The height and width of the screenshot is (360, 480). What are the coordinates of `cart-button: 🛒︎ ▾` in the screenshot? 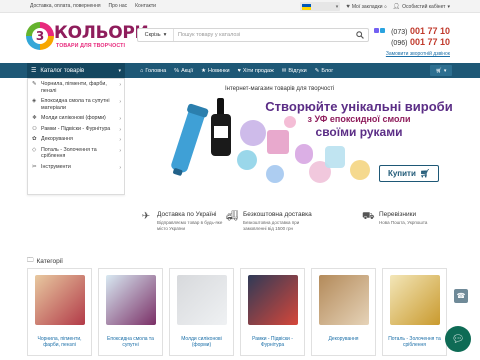 It's located at (441, 70).